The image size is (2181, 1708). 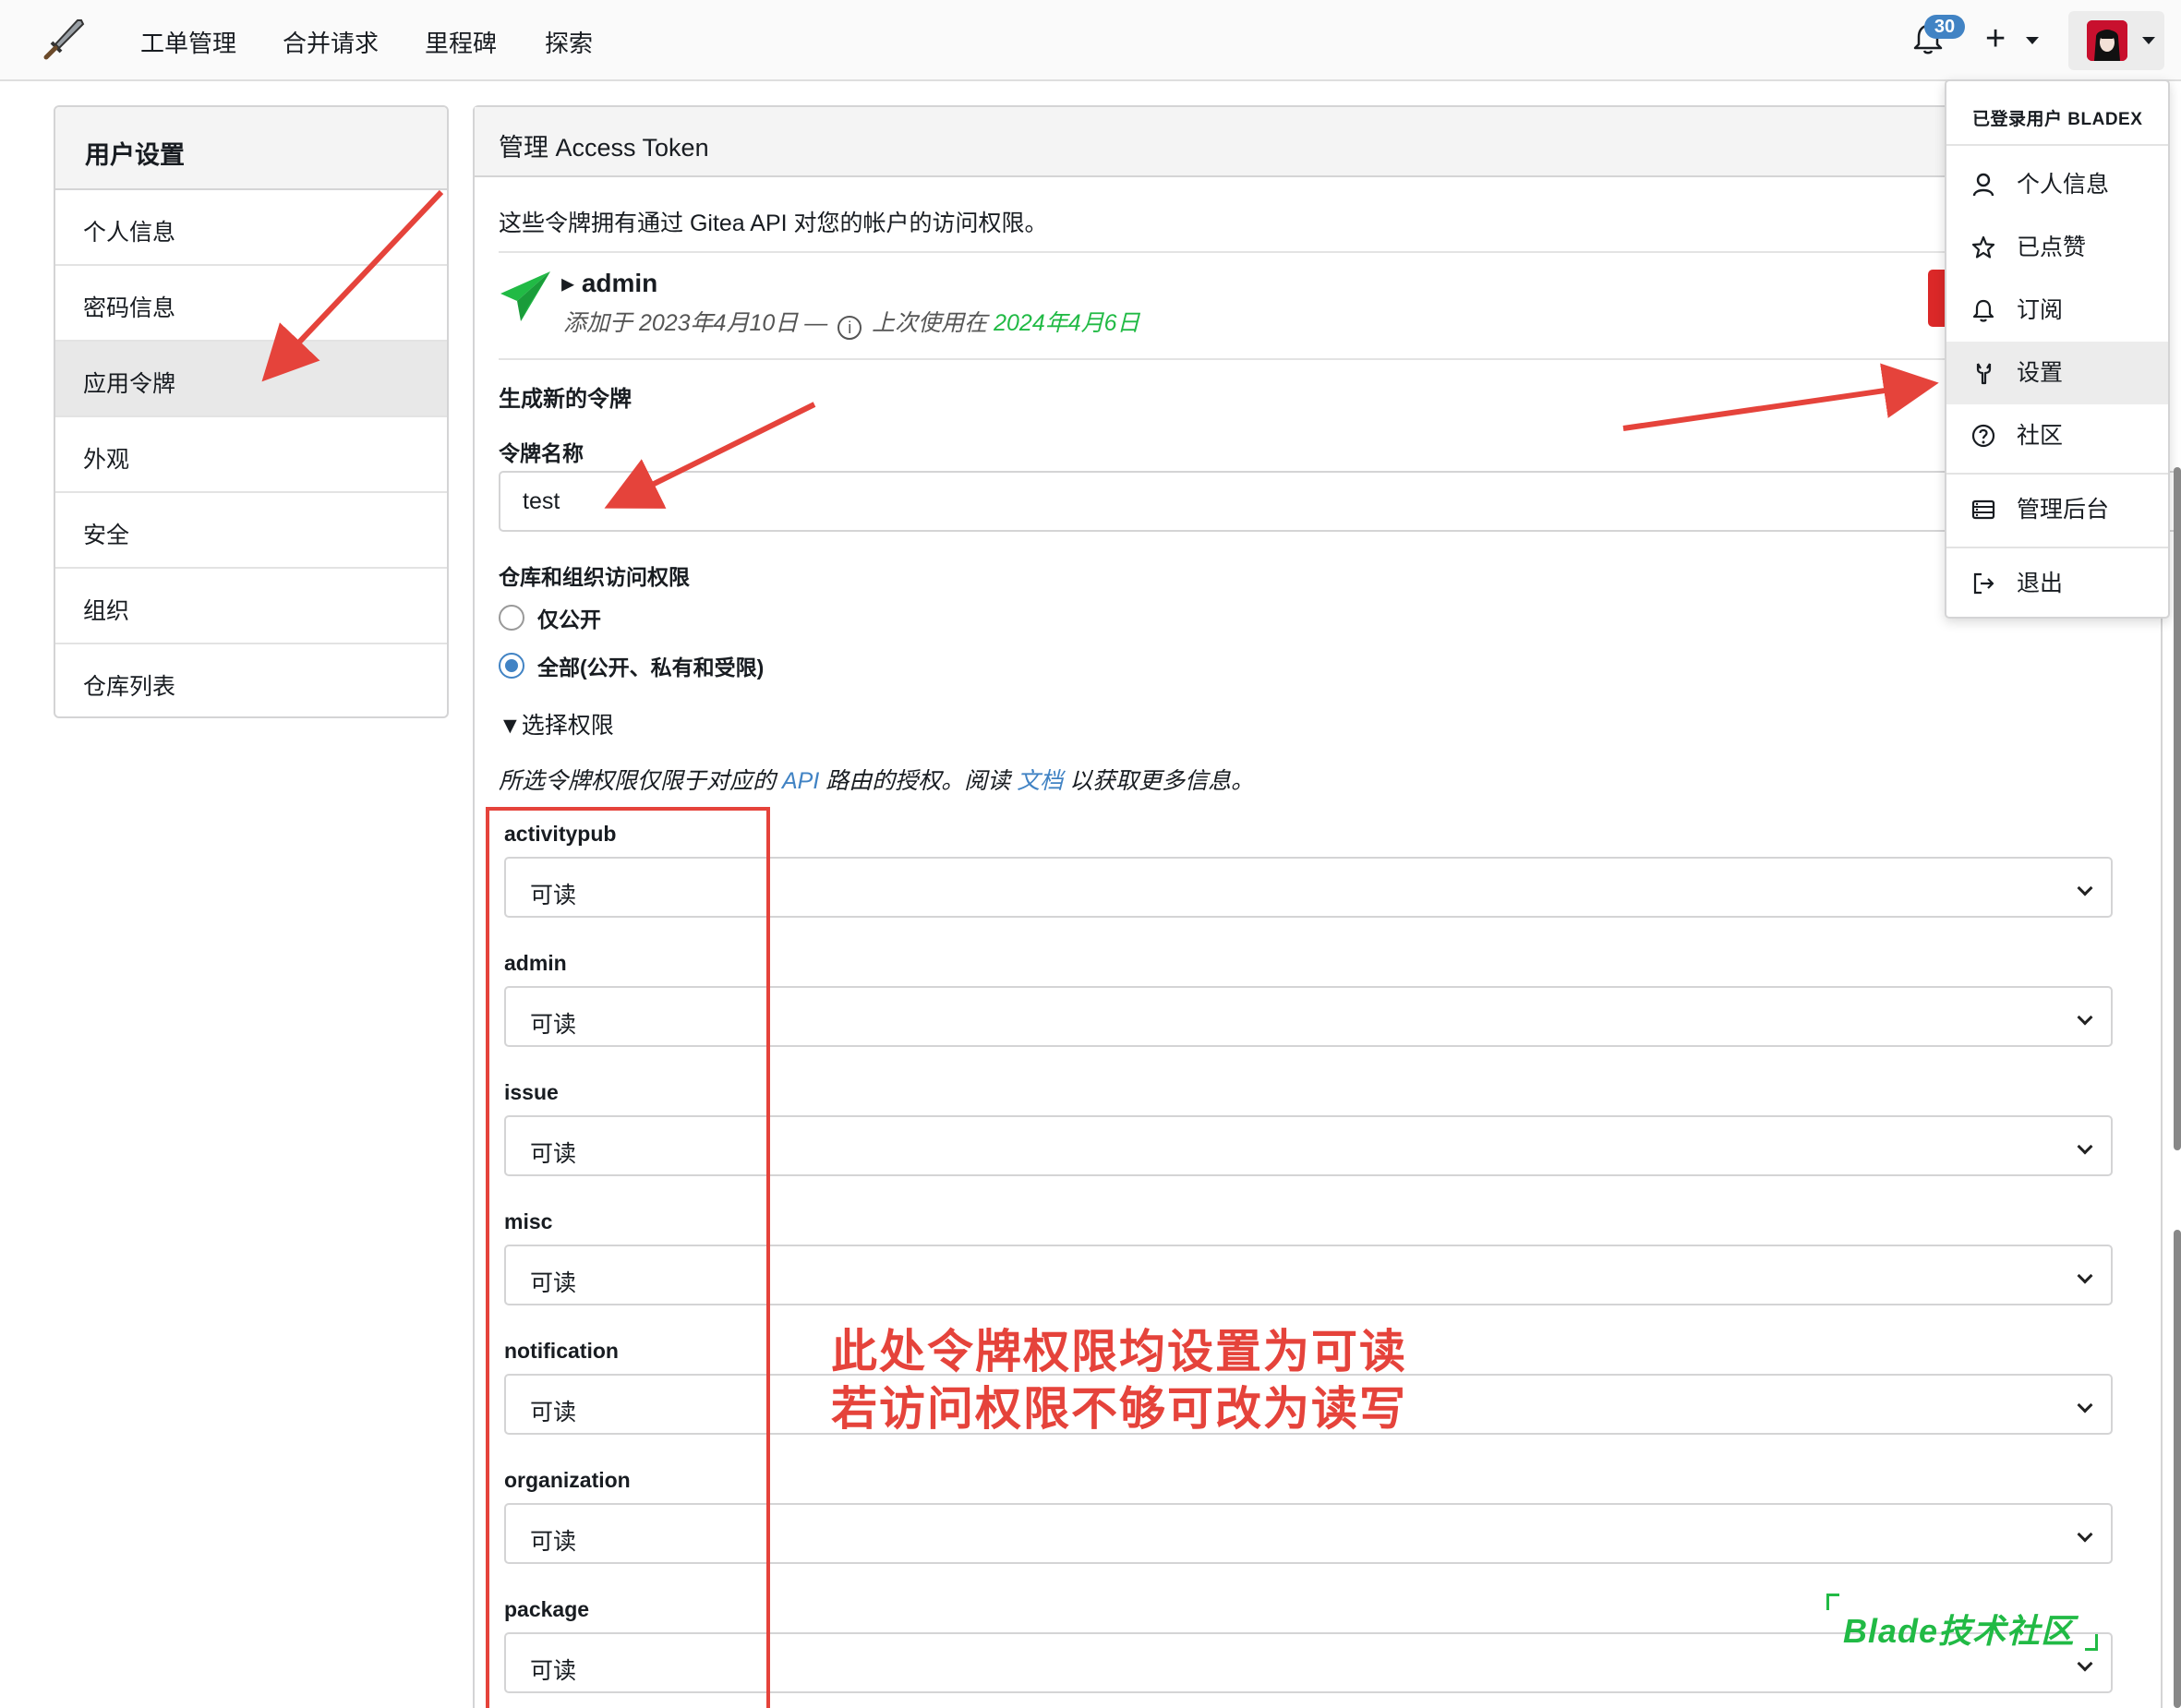 I want to click on menu-item-subscriptions: 订阅, so click(x=2057, y=310).